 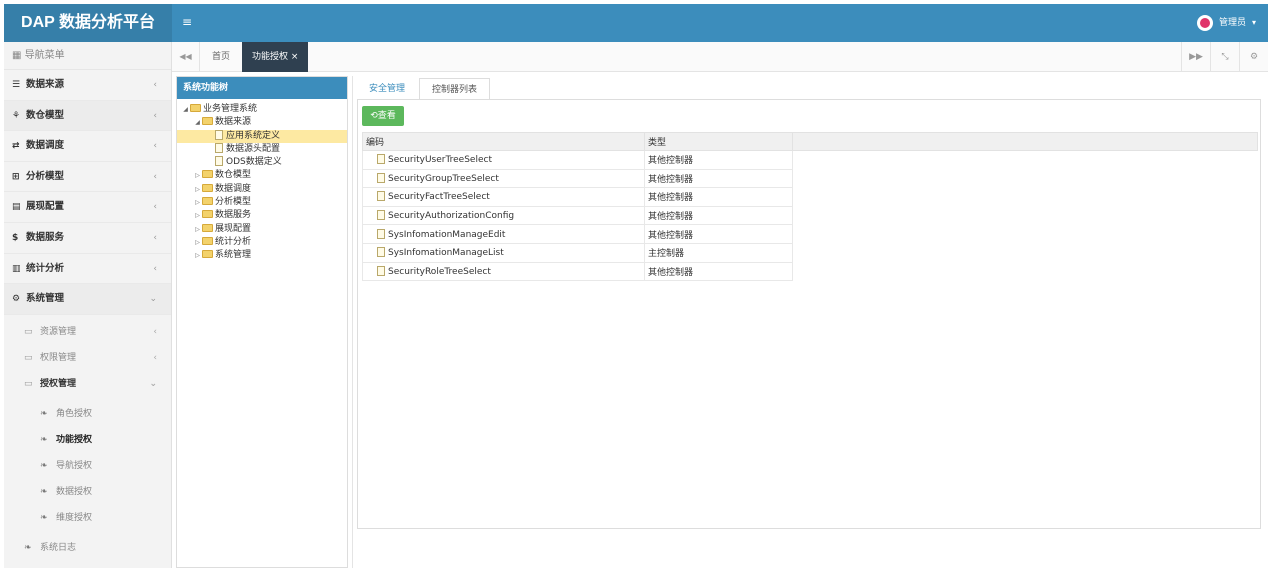 I want to click on tree-node-data-source: ◢ 数据来源, so click(x=262, y=122).